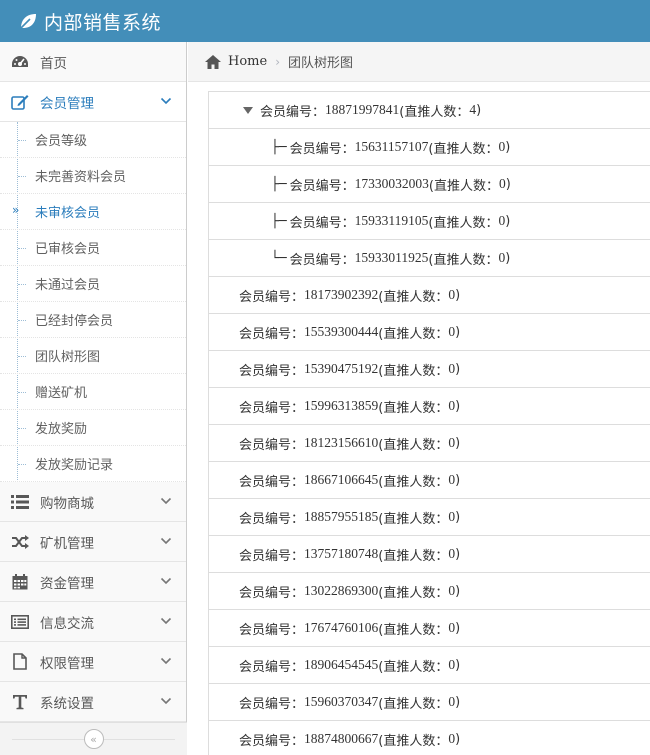 This screenshot has width=650, height=755. I want to click on submenu-item: 团队树形图, so click(93, 356).